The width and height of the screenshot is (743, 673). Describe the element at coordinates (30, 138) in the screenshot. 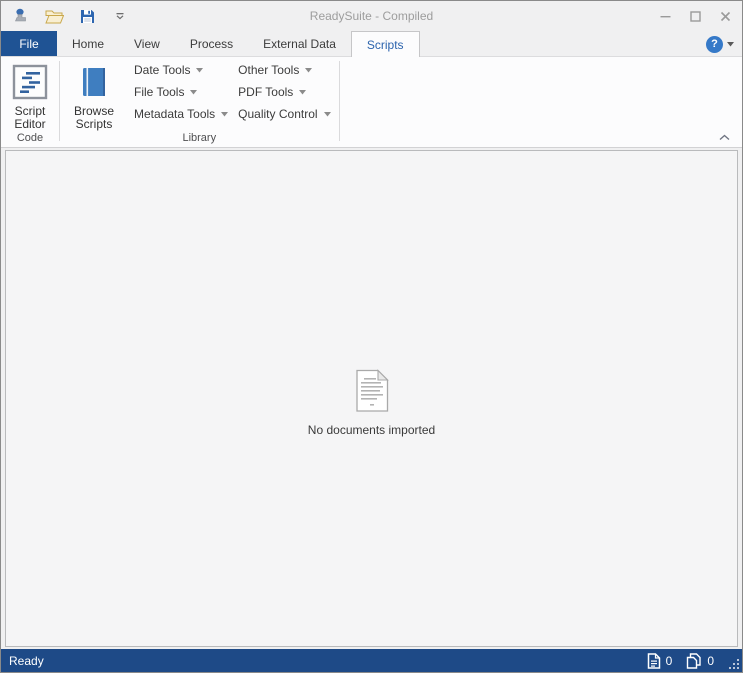

I see `group-label-code: Code` at that location.